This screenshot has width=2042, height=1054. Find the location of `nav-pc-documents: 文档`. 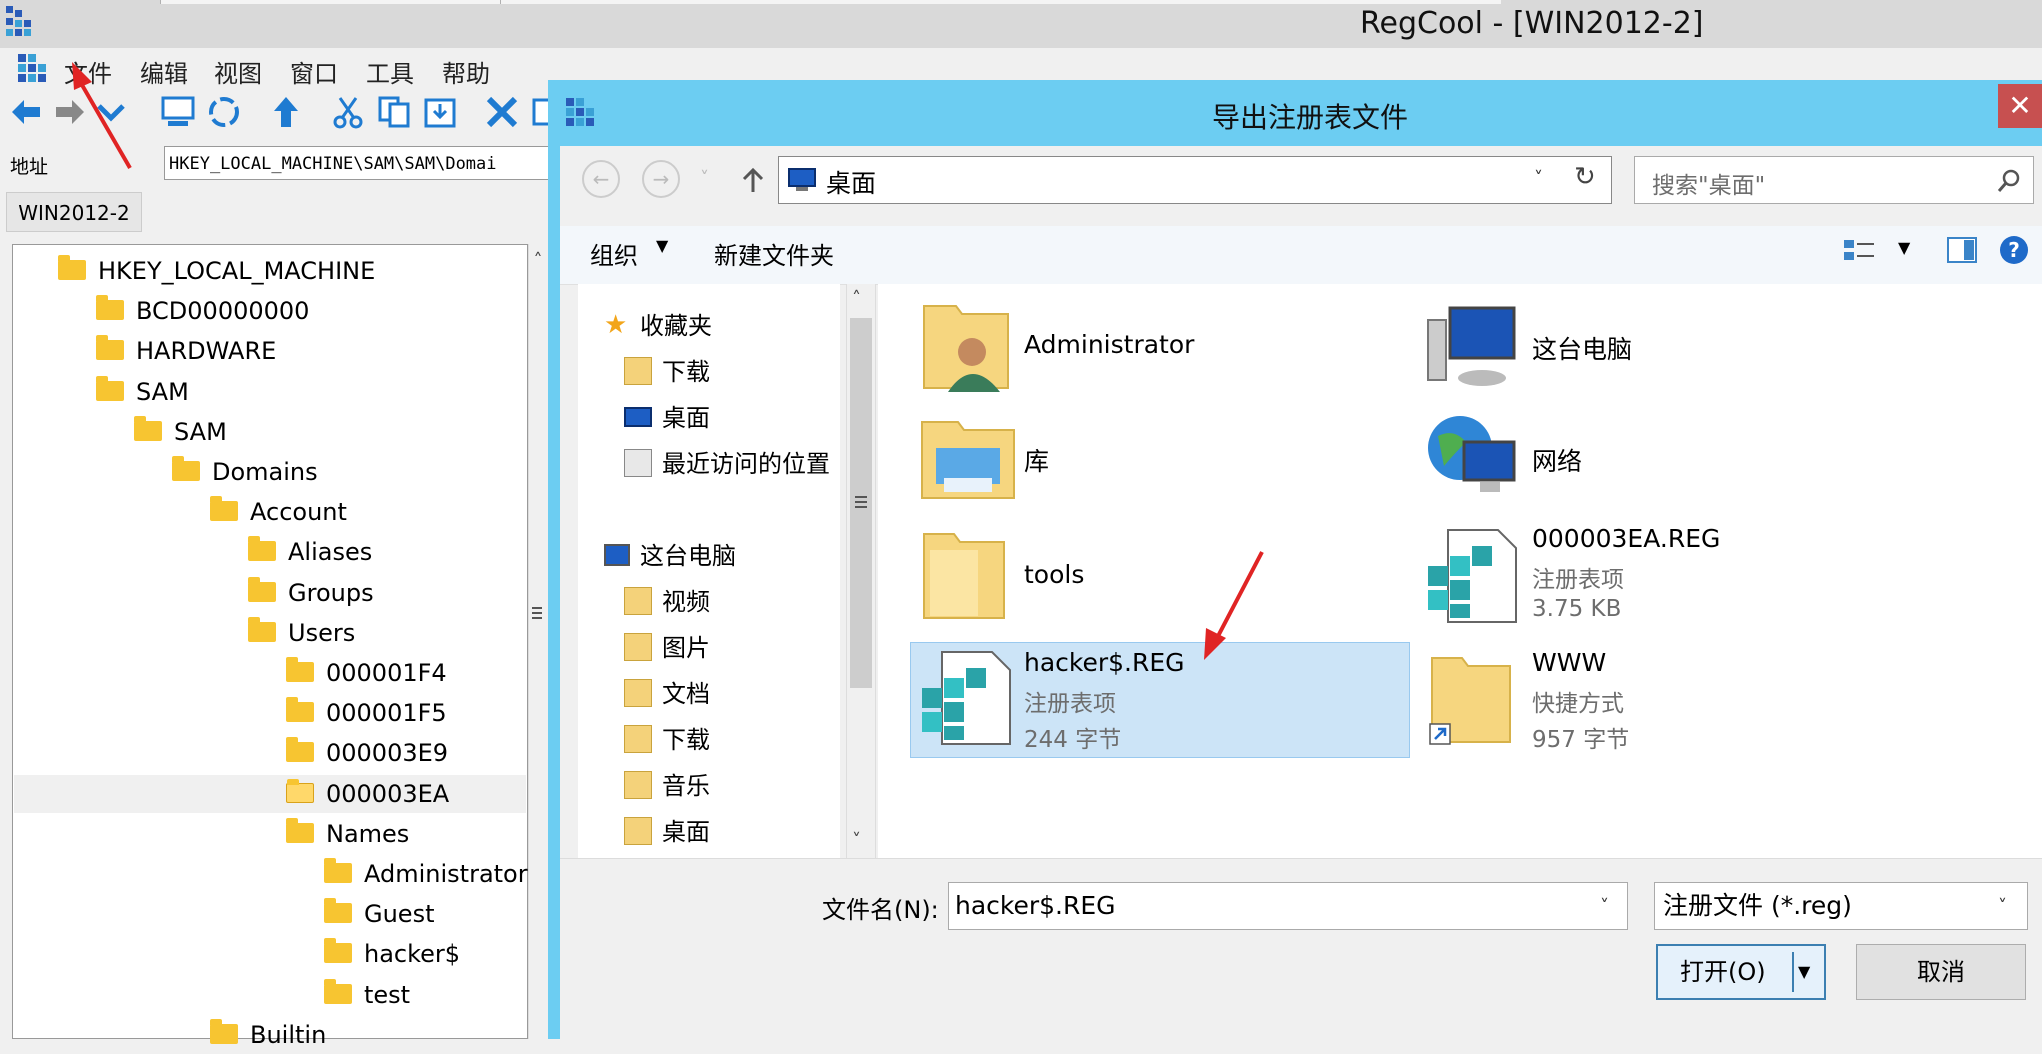

nav-pc-documents: 文档 is located at coordinates (667, 691).